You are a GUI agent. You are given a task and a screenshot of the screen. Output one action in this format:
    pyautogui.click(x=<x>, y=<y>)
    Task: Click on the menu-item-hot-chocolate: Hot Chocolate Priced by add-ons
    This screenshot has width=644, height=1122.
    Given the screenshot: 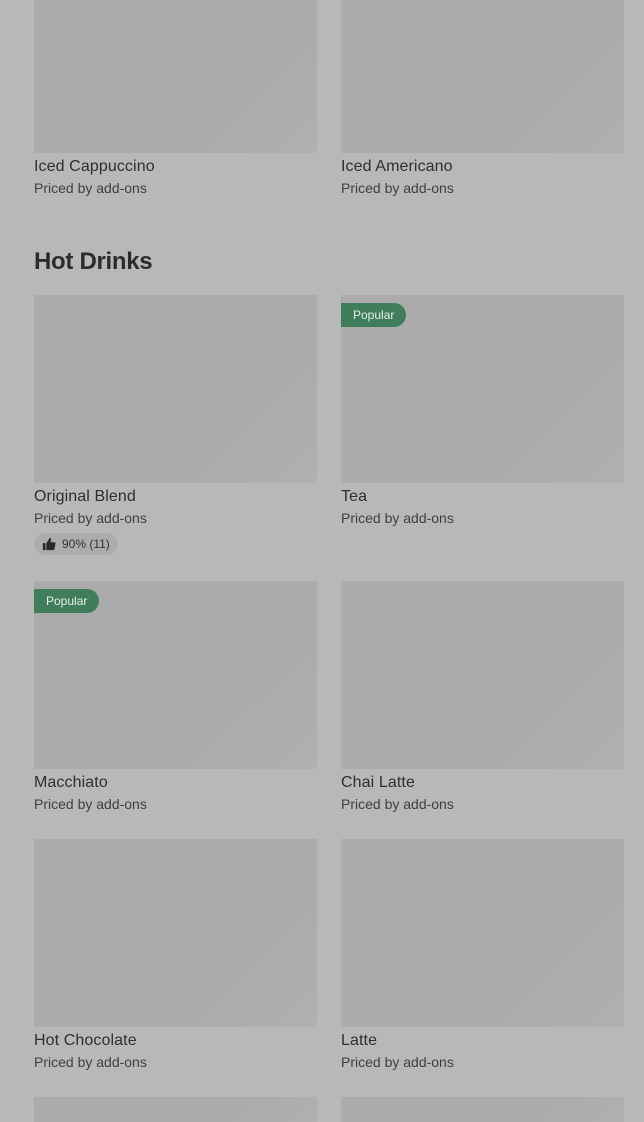 What is the action you would take?
    pyautogui.click(x=175, y=955)
    